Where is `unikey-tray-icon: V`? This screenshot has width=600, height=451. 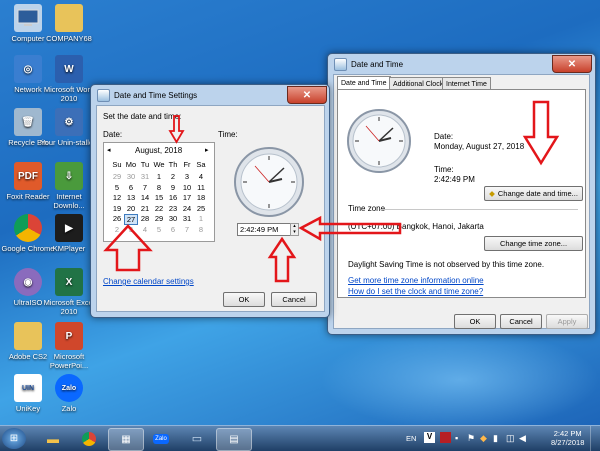
unikey-tray-icon: V is located at coordinates (429, 437).